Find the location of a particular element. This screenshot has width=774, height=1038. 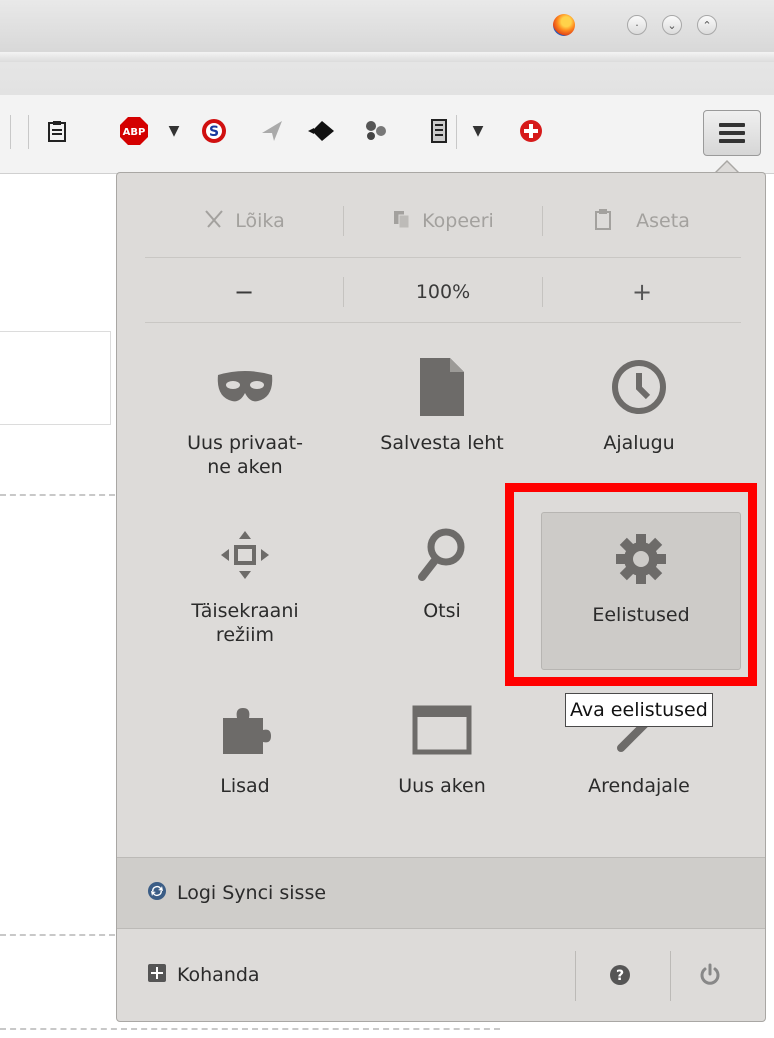

search-icon is located at coordinates (442, 555).